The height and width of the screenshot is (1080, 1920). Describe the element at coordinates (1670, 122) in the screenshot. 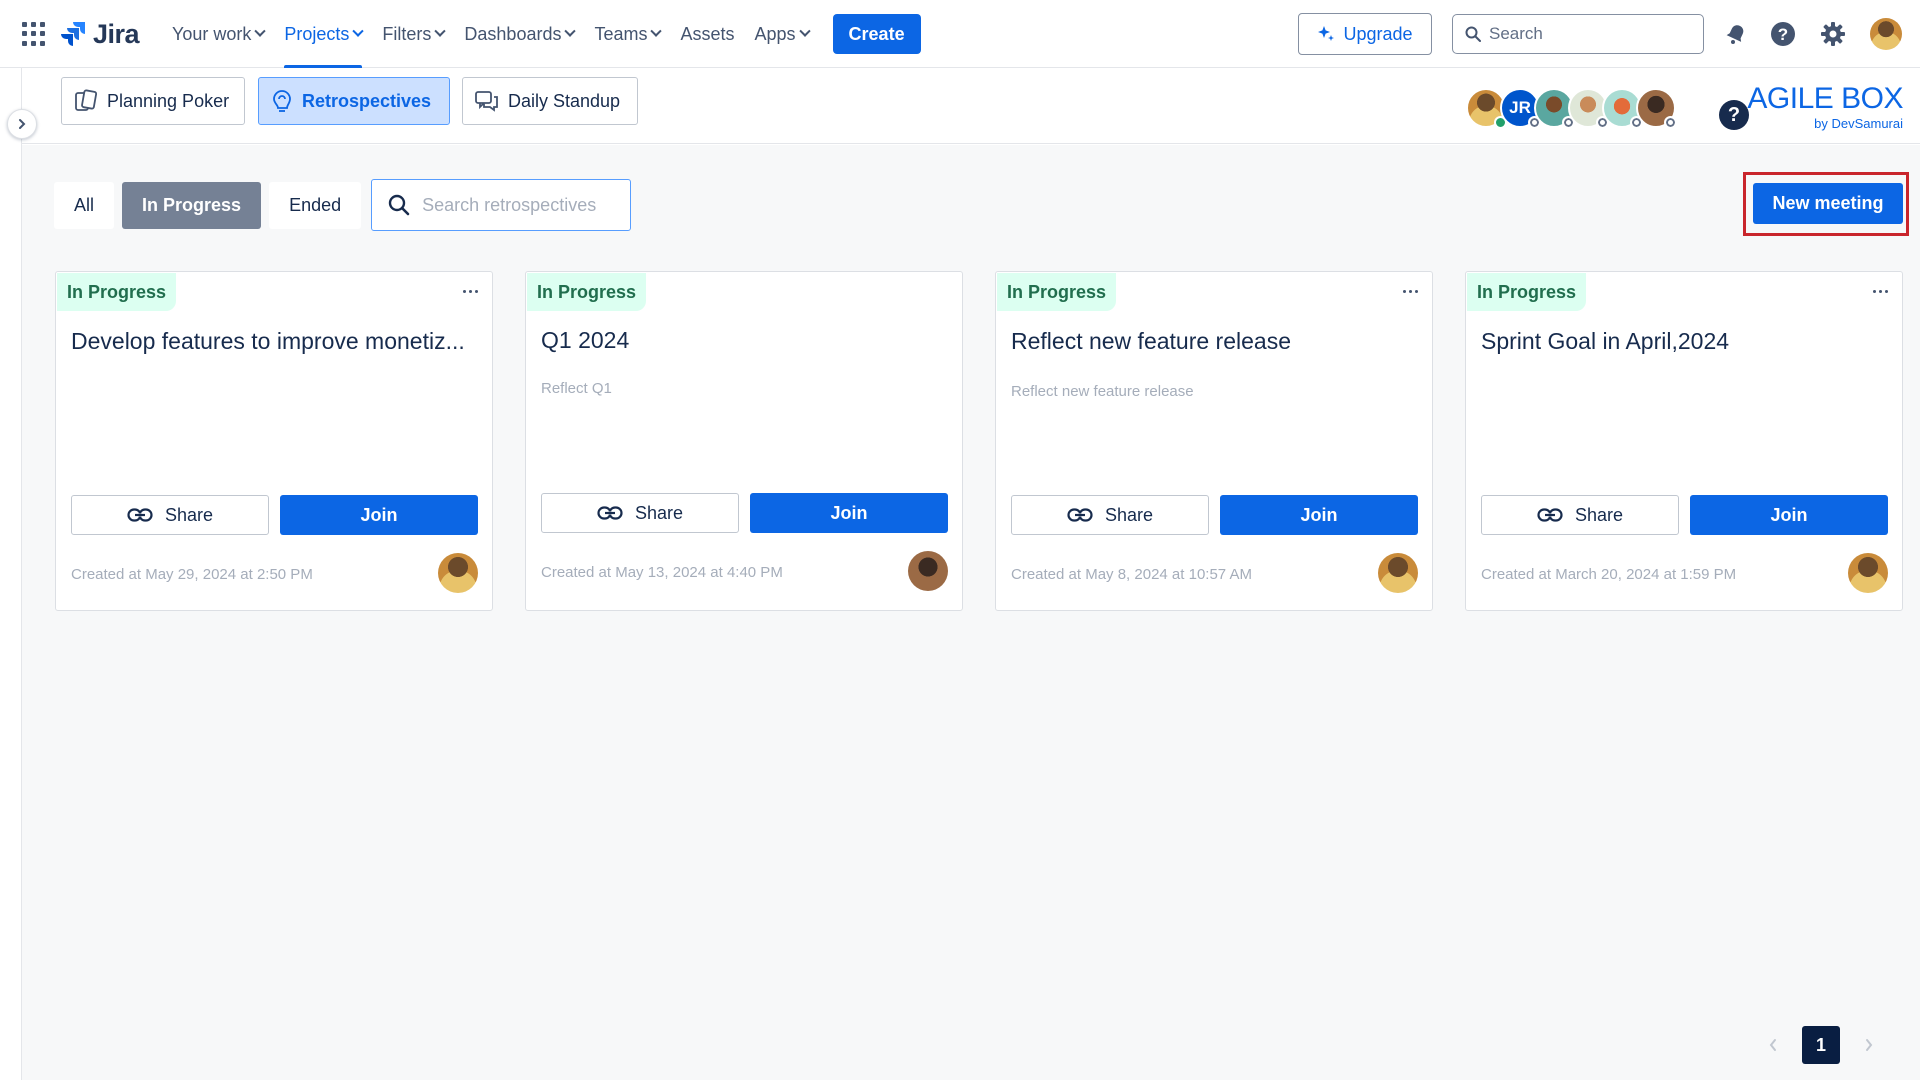

I see `offline-status-icon` at that location.